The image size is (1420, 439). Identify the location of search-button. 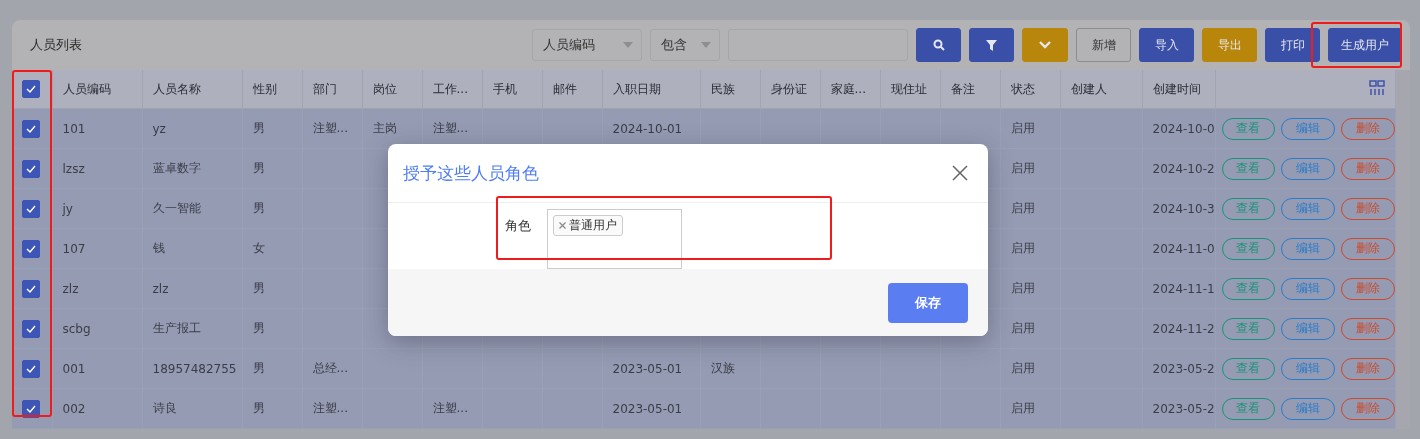
(938, 45).